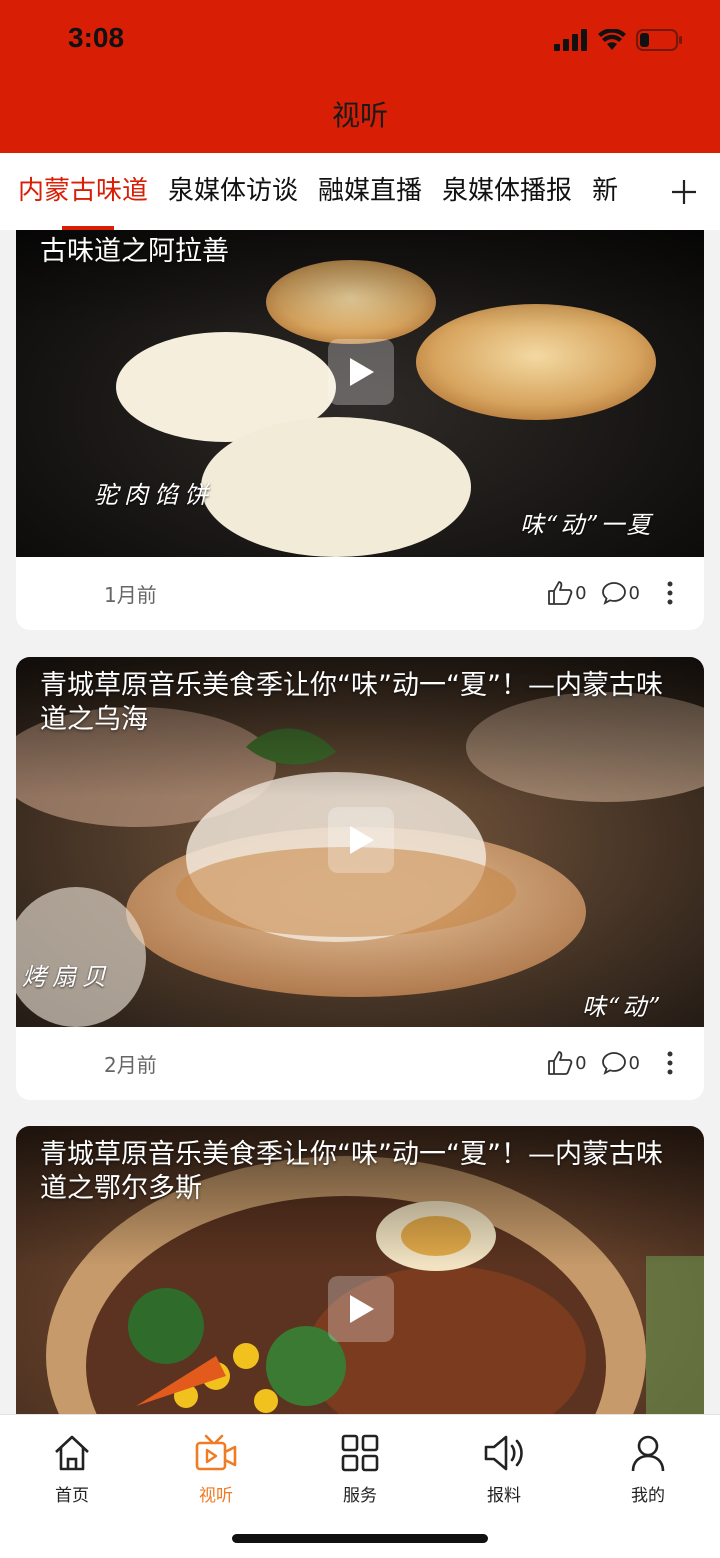  What do you see at coordinates (605, 191) in the screenshot?
I see `tab-new: 新` at bounding box center [605, 191].